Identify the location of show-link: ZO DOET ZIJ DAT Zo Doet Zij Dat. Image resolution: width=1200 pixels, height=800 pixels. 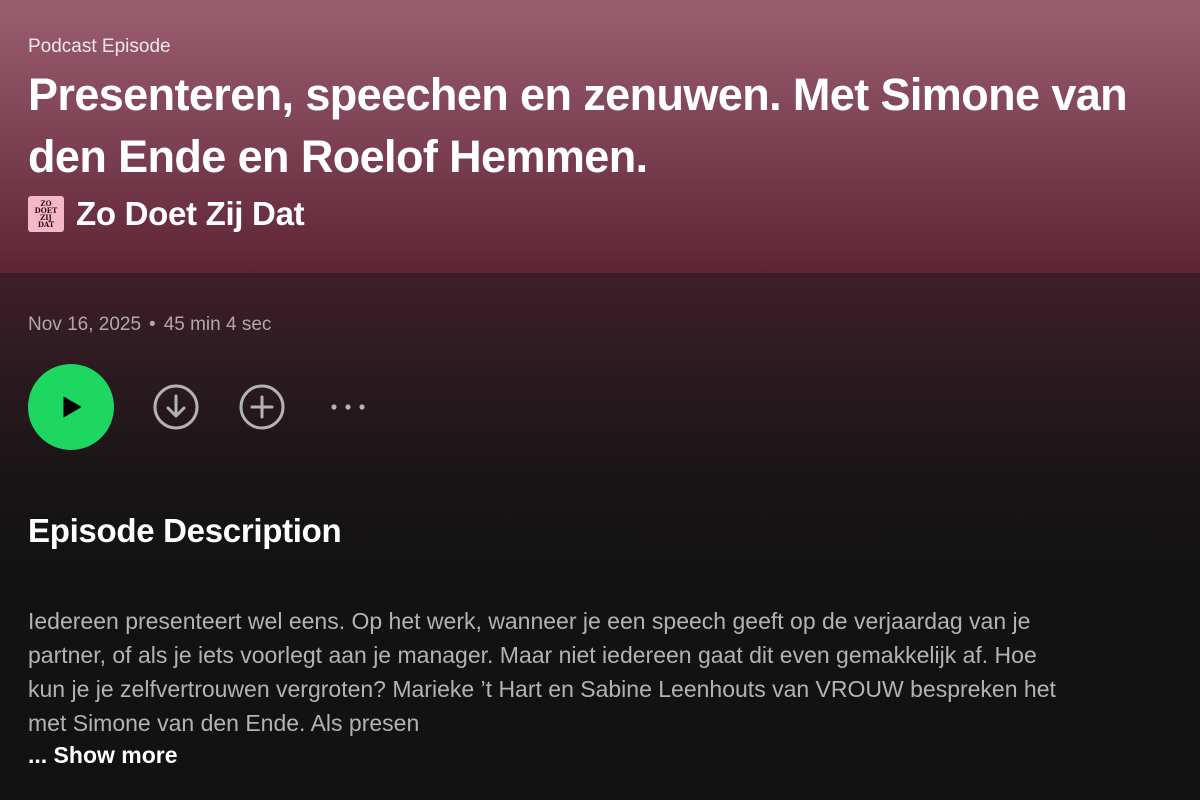
(166, 214).